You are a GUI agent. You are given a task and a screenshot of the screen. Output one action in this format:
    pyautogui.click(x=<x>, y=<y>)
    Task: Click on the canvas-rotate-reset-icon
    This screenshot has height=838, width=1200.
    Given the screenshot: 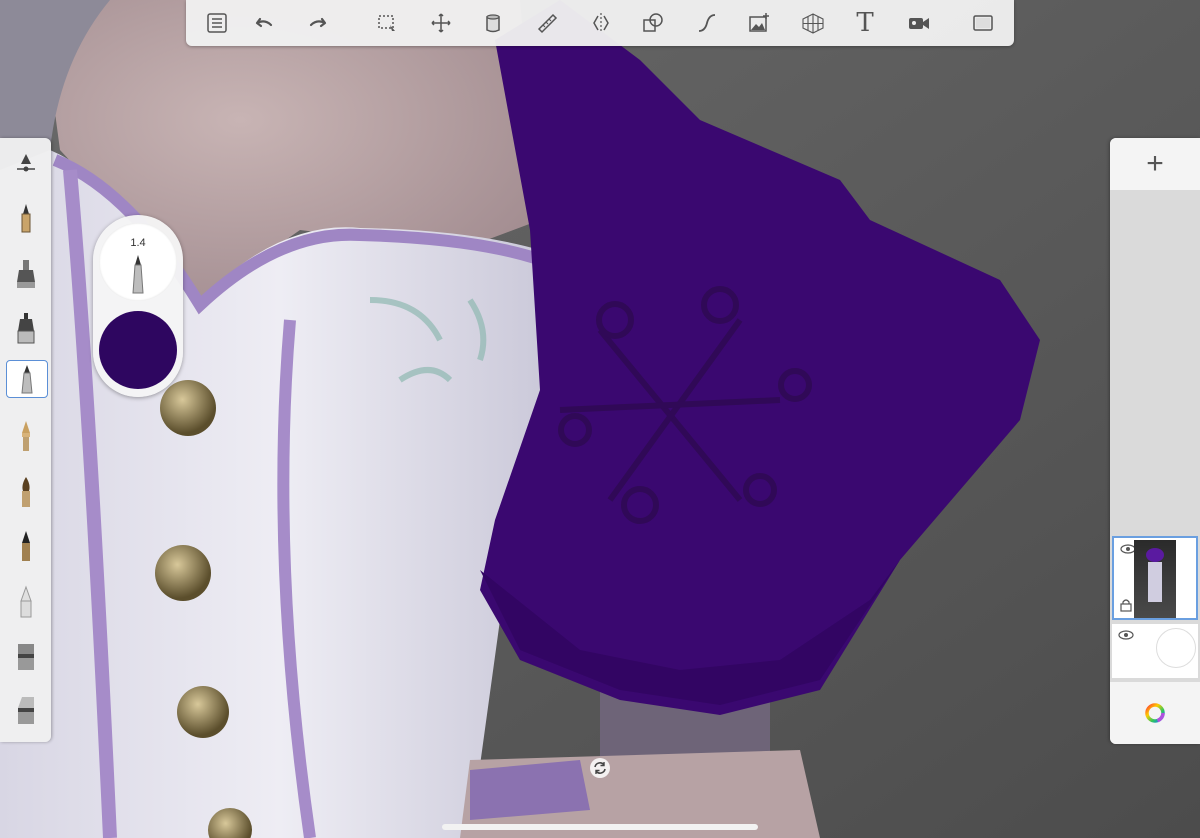 What is the action you would take?
    pyautogui.click(x=600, y=768)
    